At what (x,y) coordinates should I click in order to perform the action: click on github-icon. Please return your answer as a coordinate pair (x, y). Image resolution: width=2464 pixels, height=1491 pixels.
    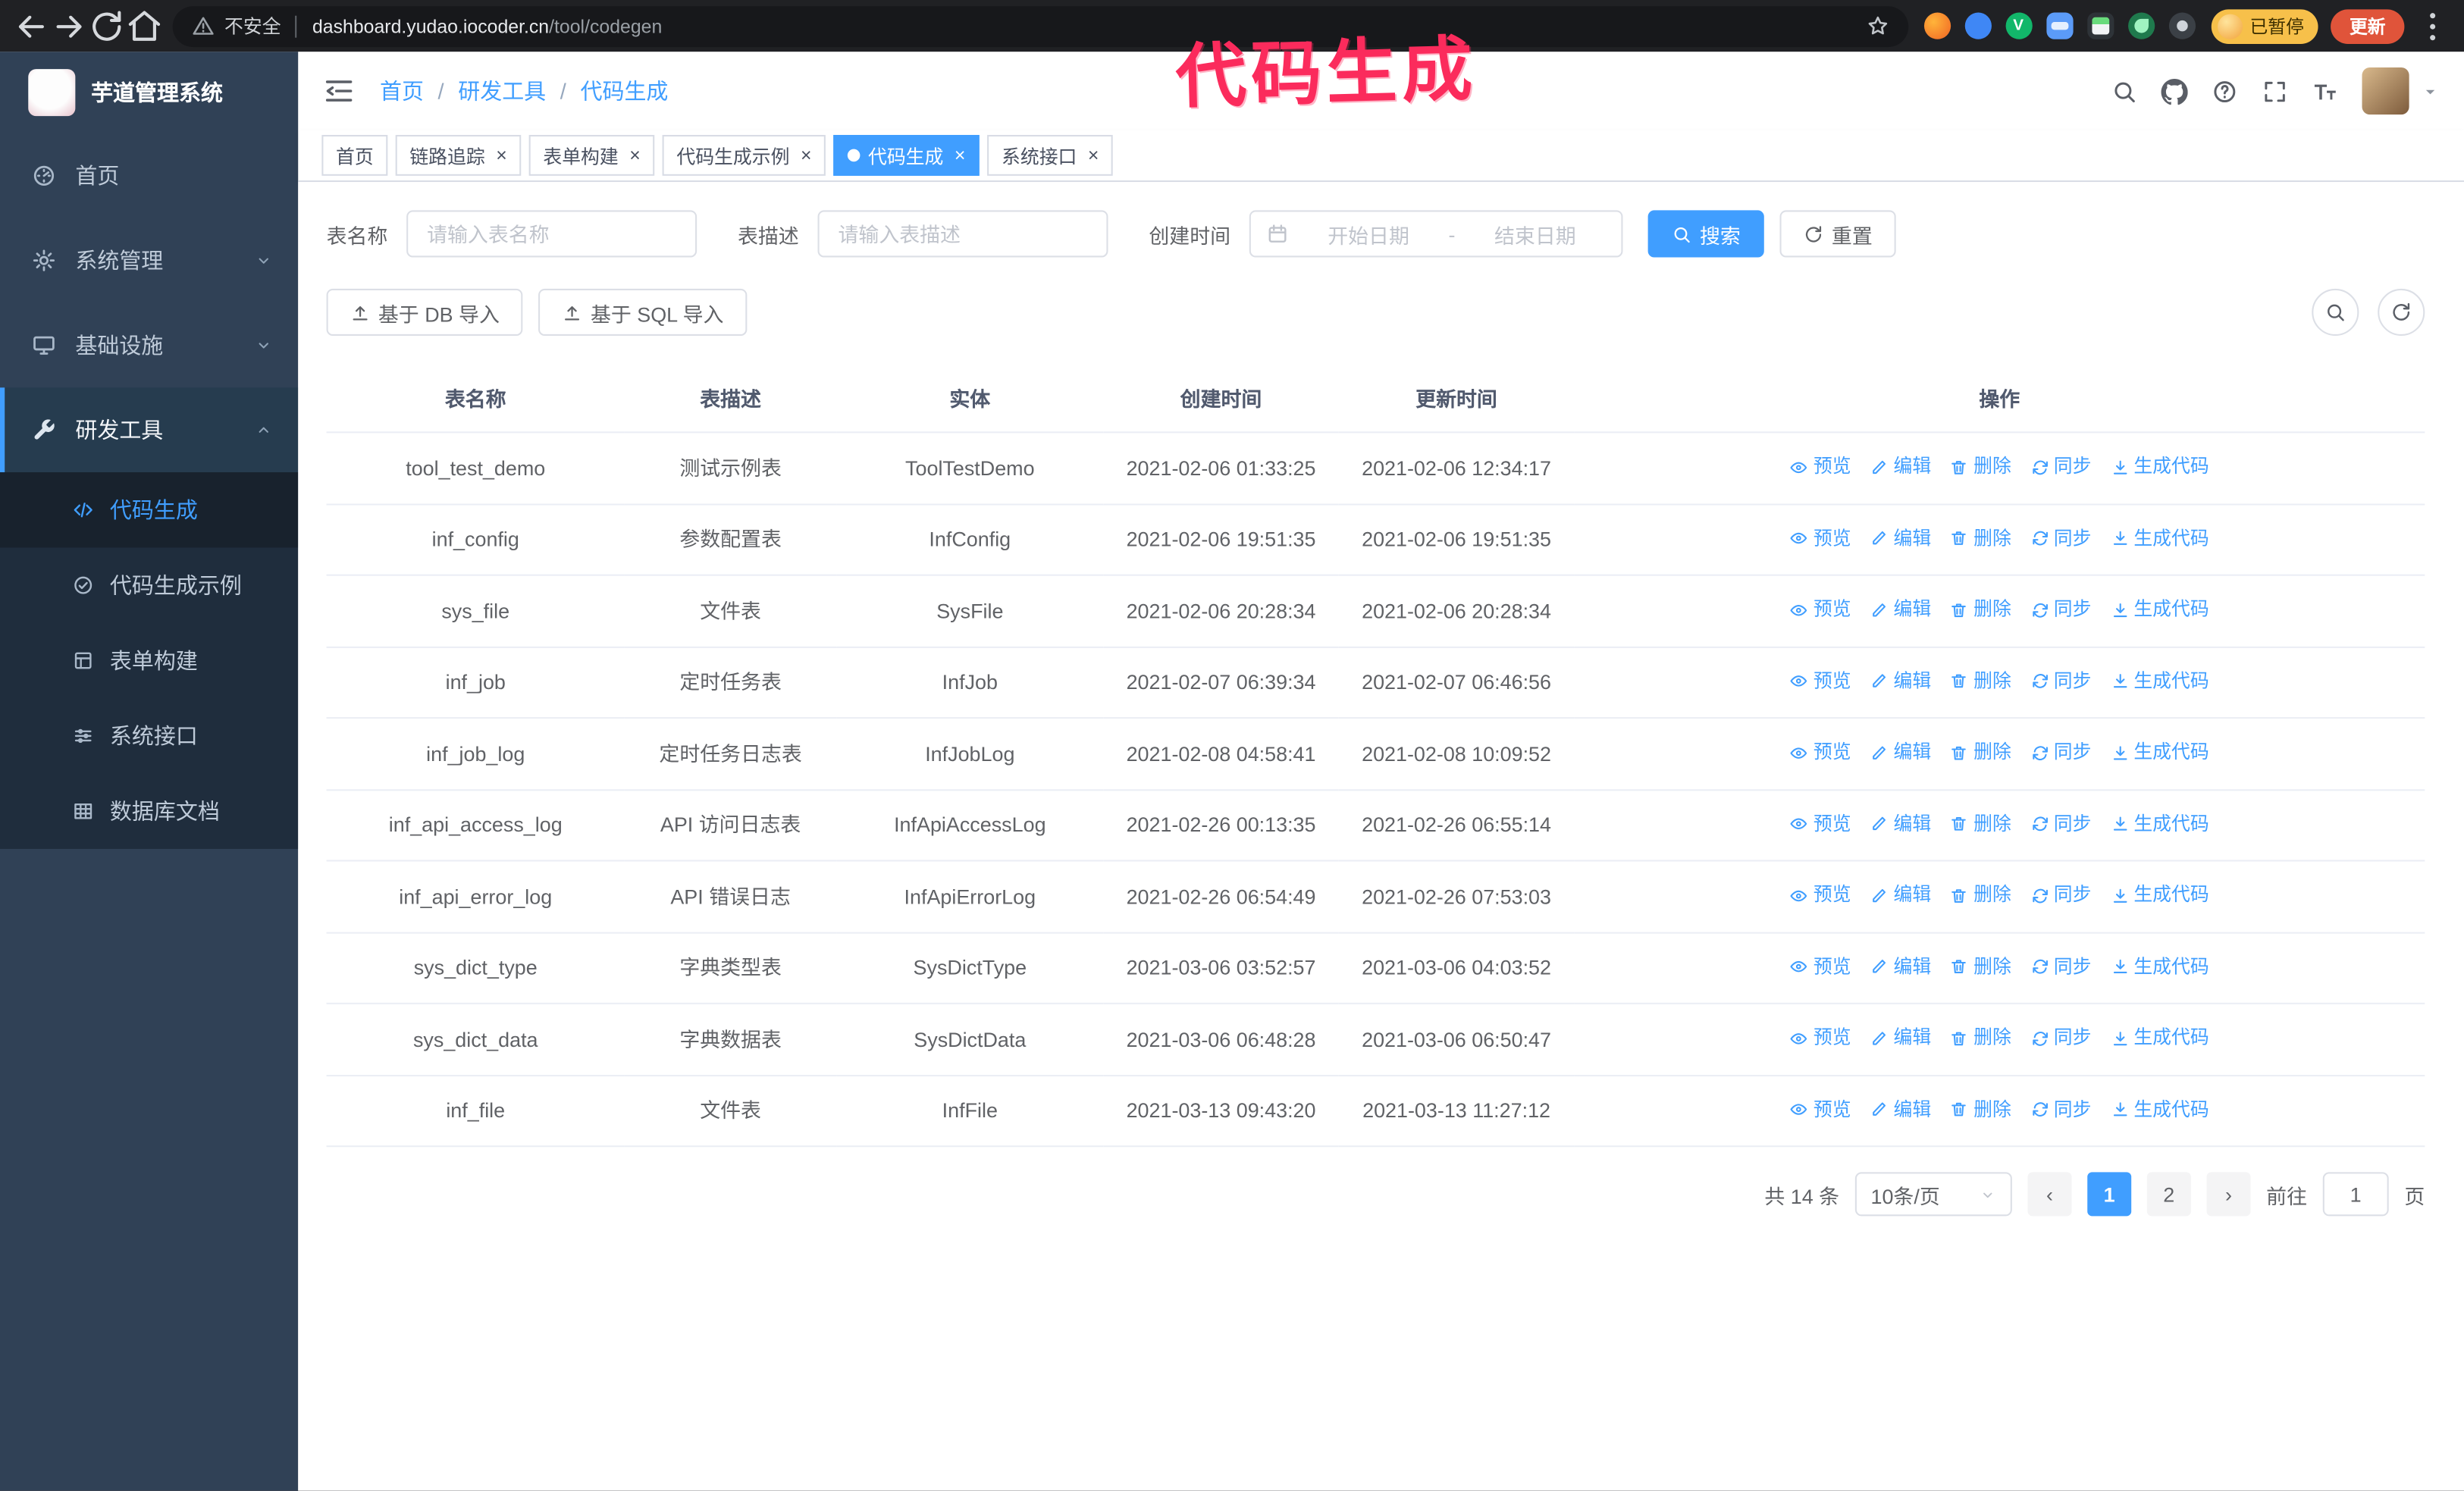
    Looking at the image, I should click on (2174, 91).